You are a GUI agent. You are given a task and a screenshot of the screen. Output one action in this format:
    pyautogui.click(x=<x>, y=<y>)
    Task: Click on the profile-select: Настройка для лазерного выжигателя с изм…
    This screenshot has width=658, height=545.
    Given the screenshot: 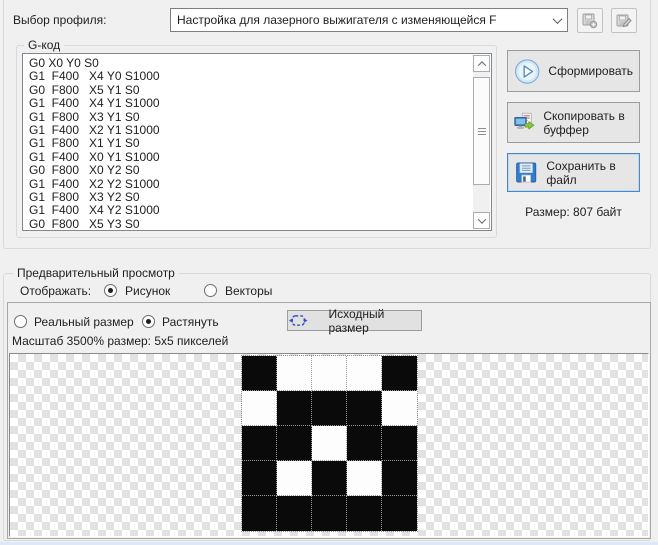 What is the action you would take?
    pyautogui.click(x=369, y=20)
    